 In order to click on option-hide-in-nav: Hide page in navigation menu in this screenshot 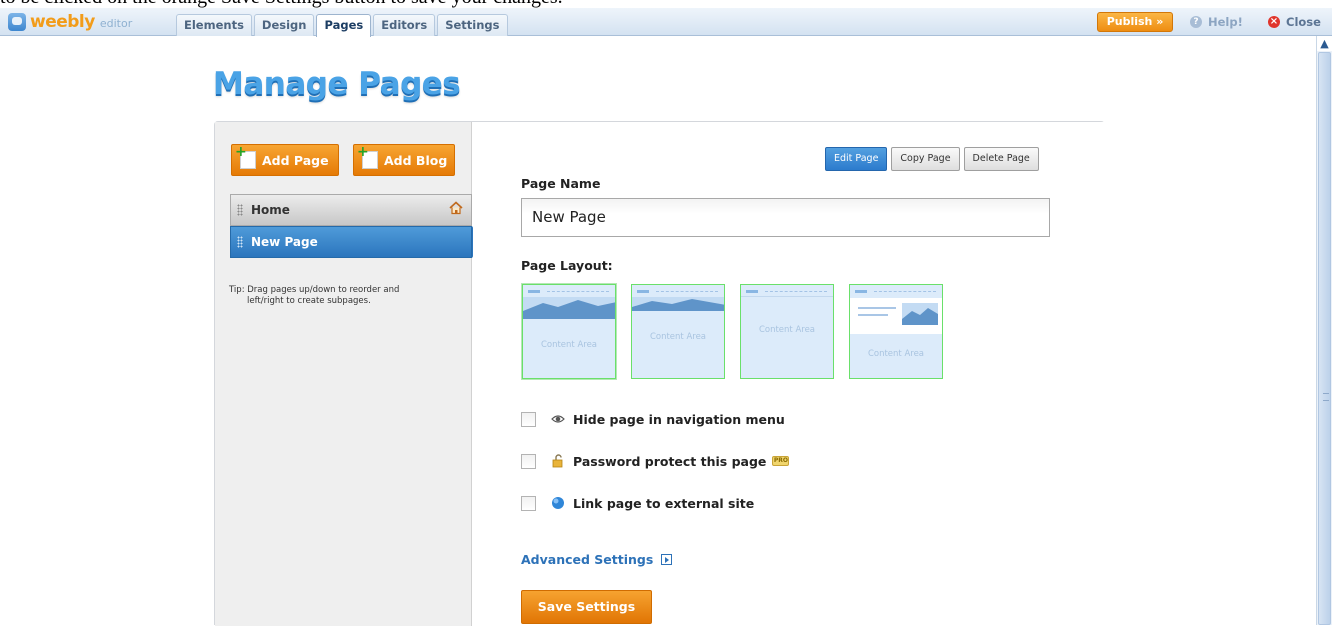, I will do `click(653, 419)`.